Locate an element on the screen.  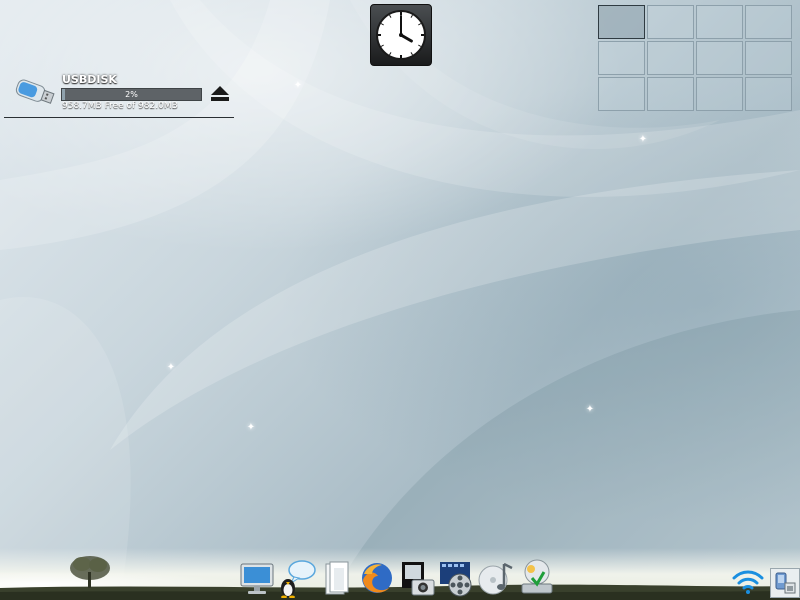
chat-tux-icon is located at coordinates (298, 579).